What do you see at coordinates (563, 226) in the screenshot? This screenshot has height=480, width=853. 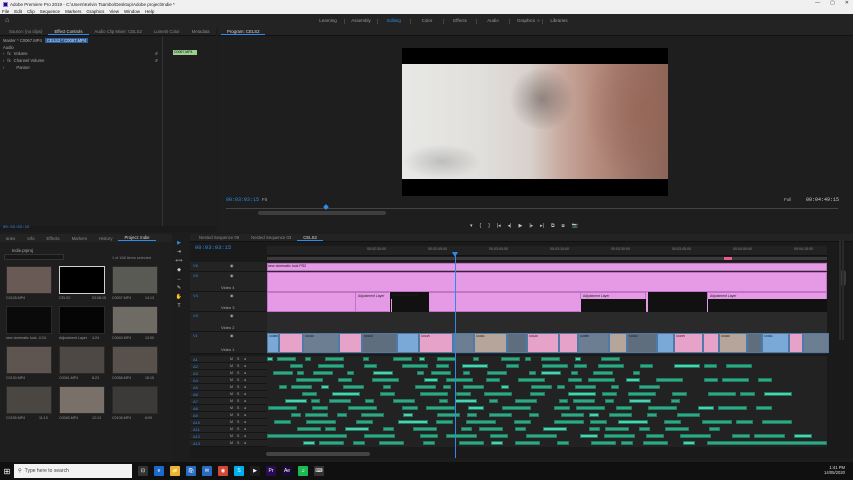 I see `extract-icon: ⧈` at bounding box center [563, 226].